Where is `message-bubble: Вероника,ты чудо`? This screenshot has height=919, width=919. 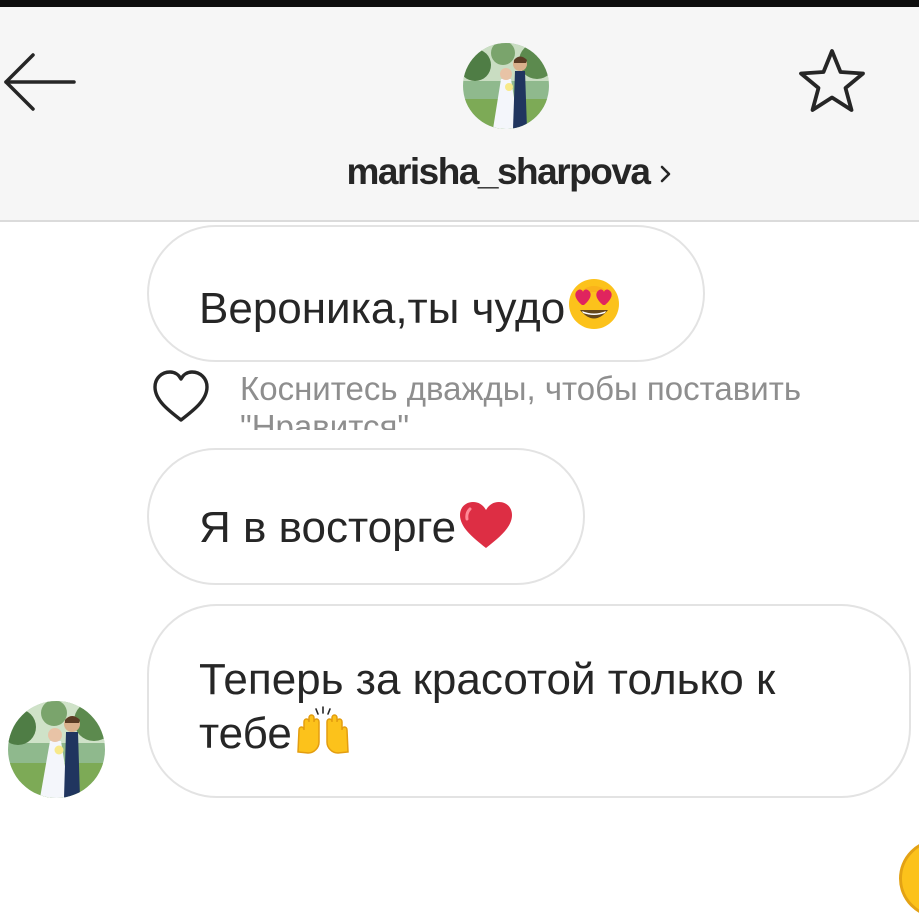
message-bubble: Вероника,ты чудо is located at coordinates (426, 293).